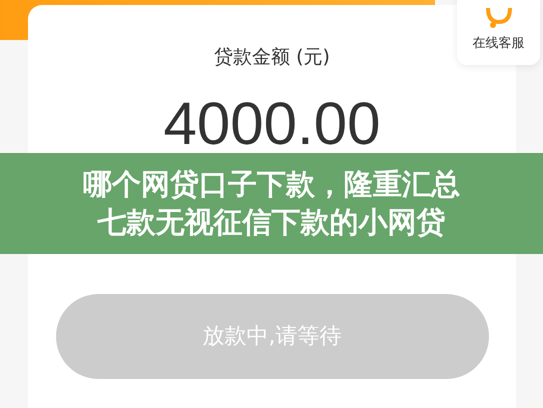 This screenshot has width=543, height=408. Describe the element at coordinates (272, 222) in the screenshot. I see `caption-line: 七款无视征信下款的小网贷` at that location.